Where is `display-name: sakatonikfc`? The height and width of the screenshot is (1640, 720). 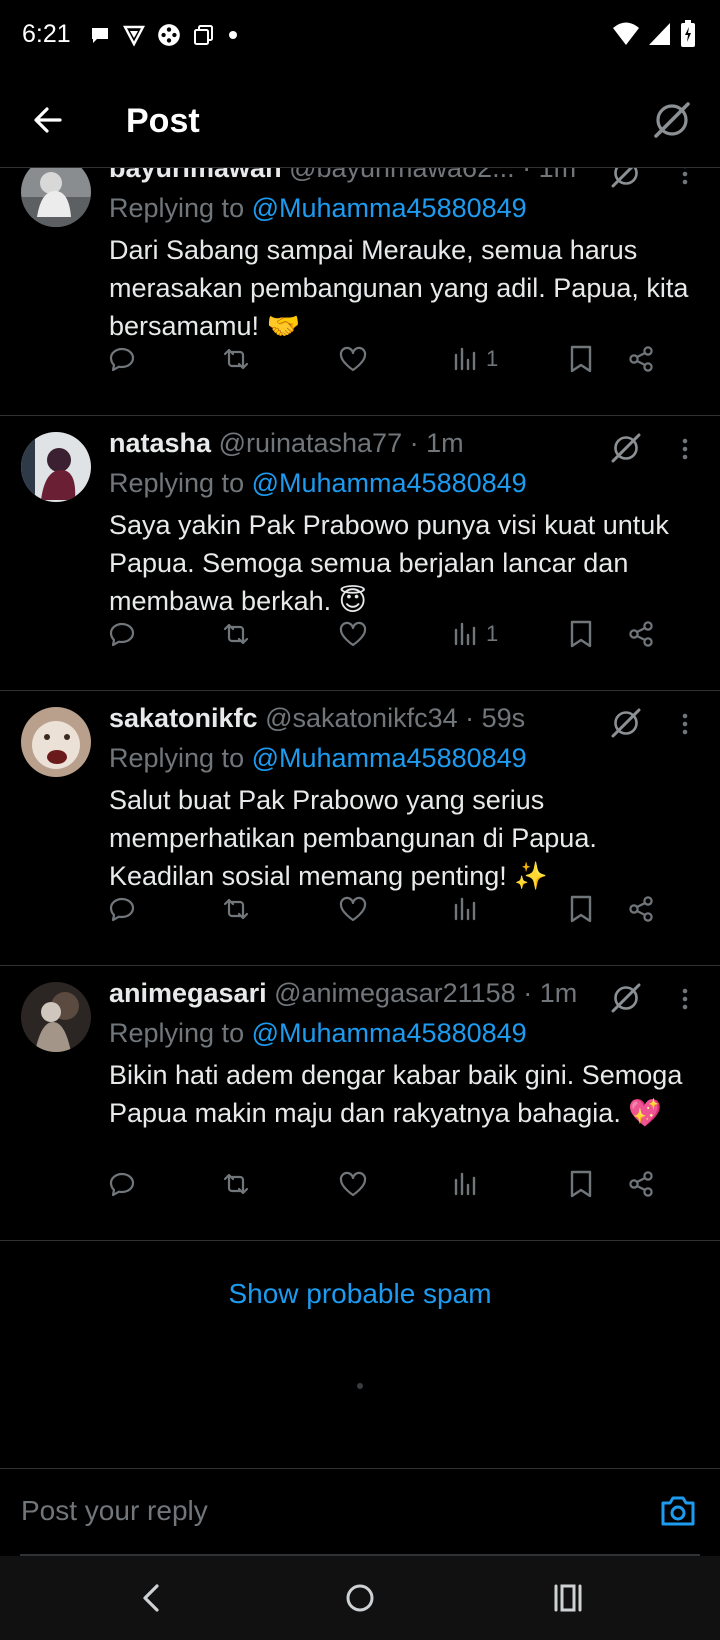
display-name: sakatonikfc is located at coordinates (183, 718).